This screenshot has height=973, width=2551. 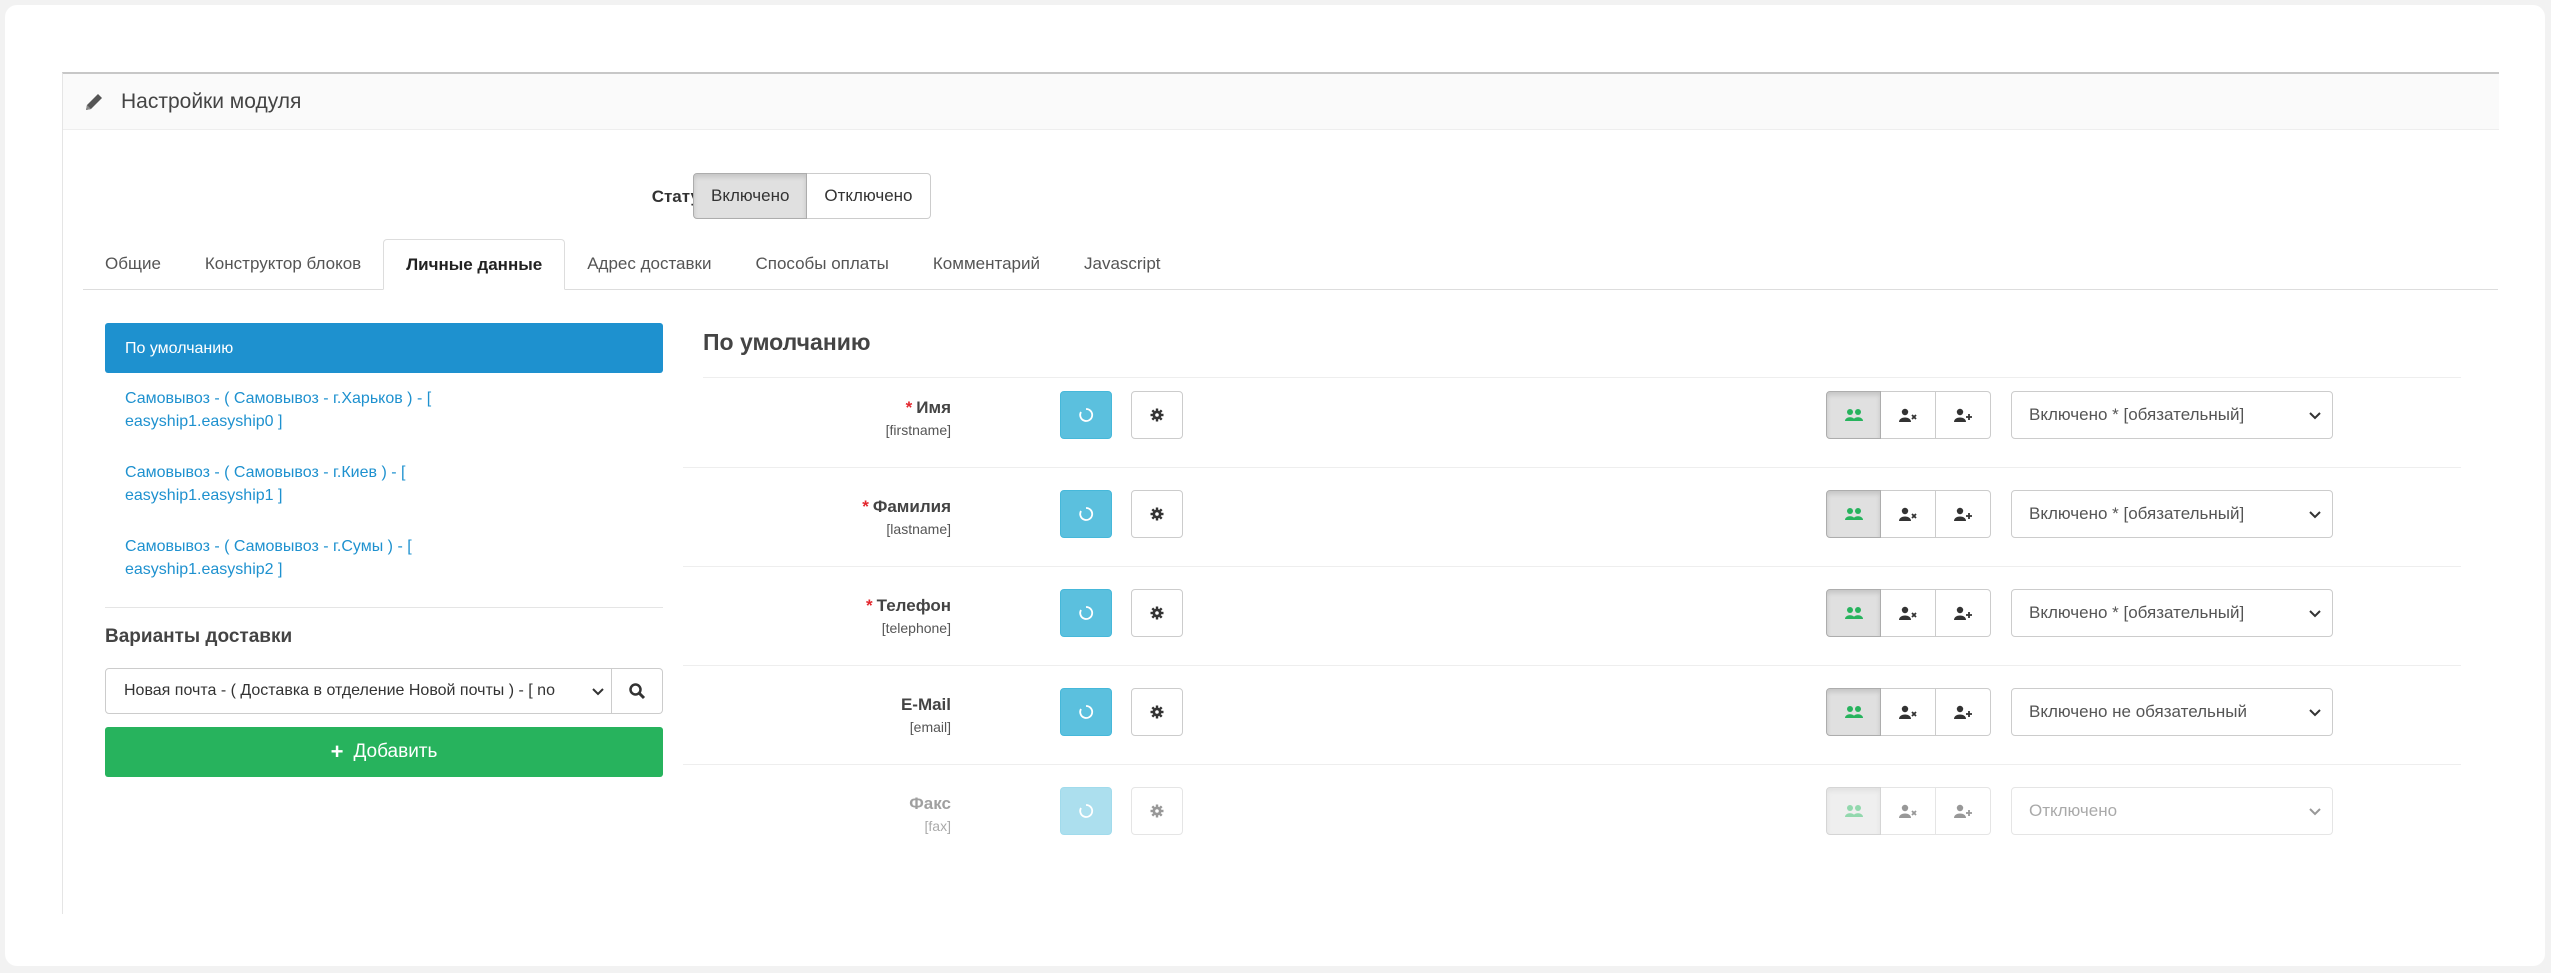 What do you see at coordinates (395, 751) in the screenshot?
I see `add-button-label: Добавить` at bounding box center [395, 751].